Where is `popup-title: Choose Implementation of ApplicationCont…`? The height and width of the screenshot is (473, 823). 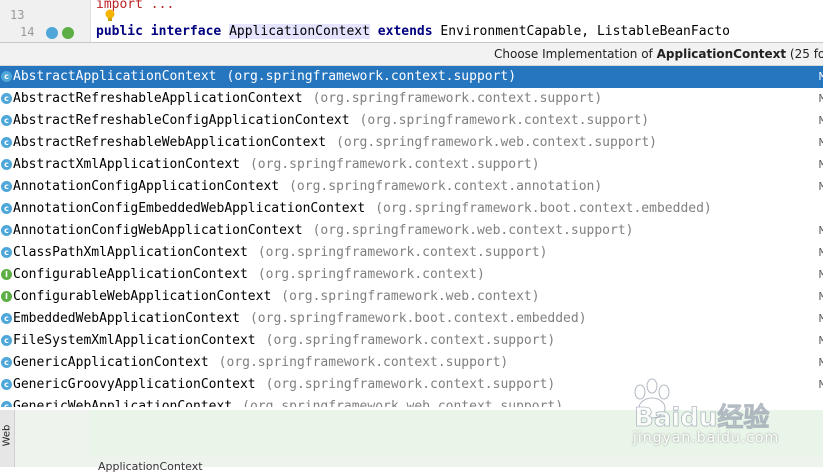
popup-title: Choose Implementation of ApplicationCont… is located at coordinates (411, 54).